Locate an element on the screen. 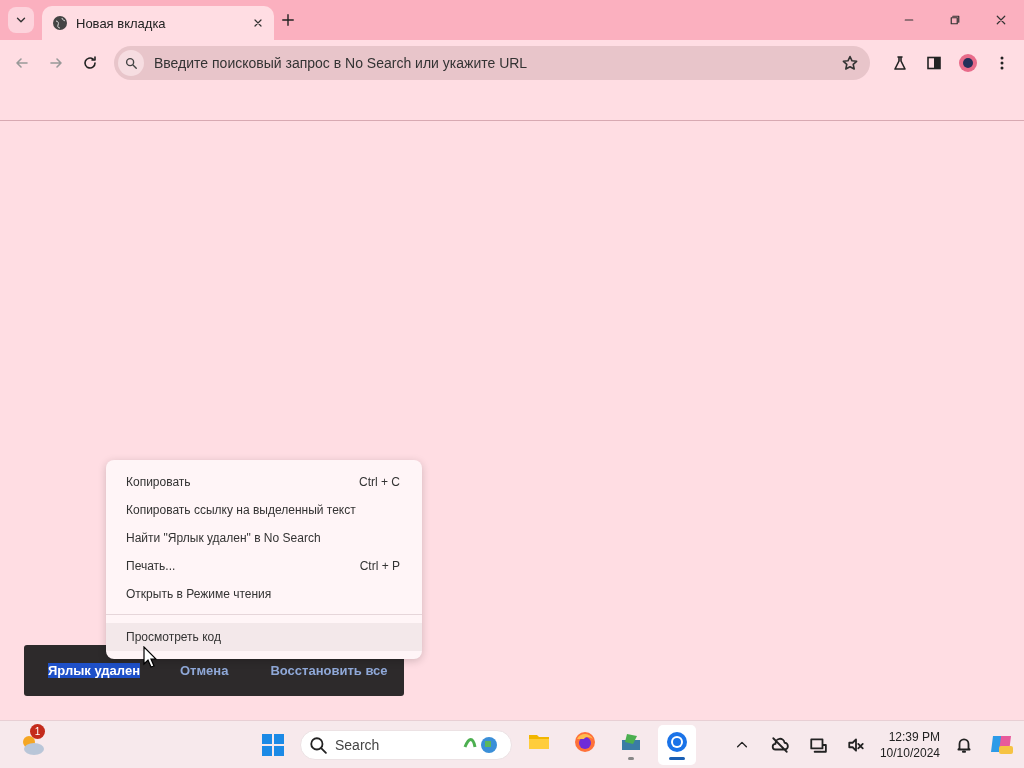  network-icon is located at coordinates (817, 744).